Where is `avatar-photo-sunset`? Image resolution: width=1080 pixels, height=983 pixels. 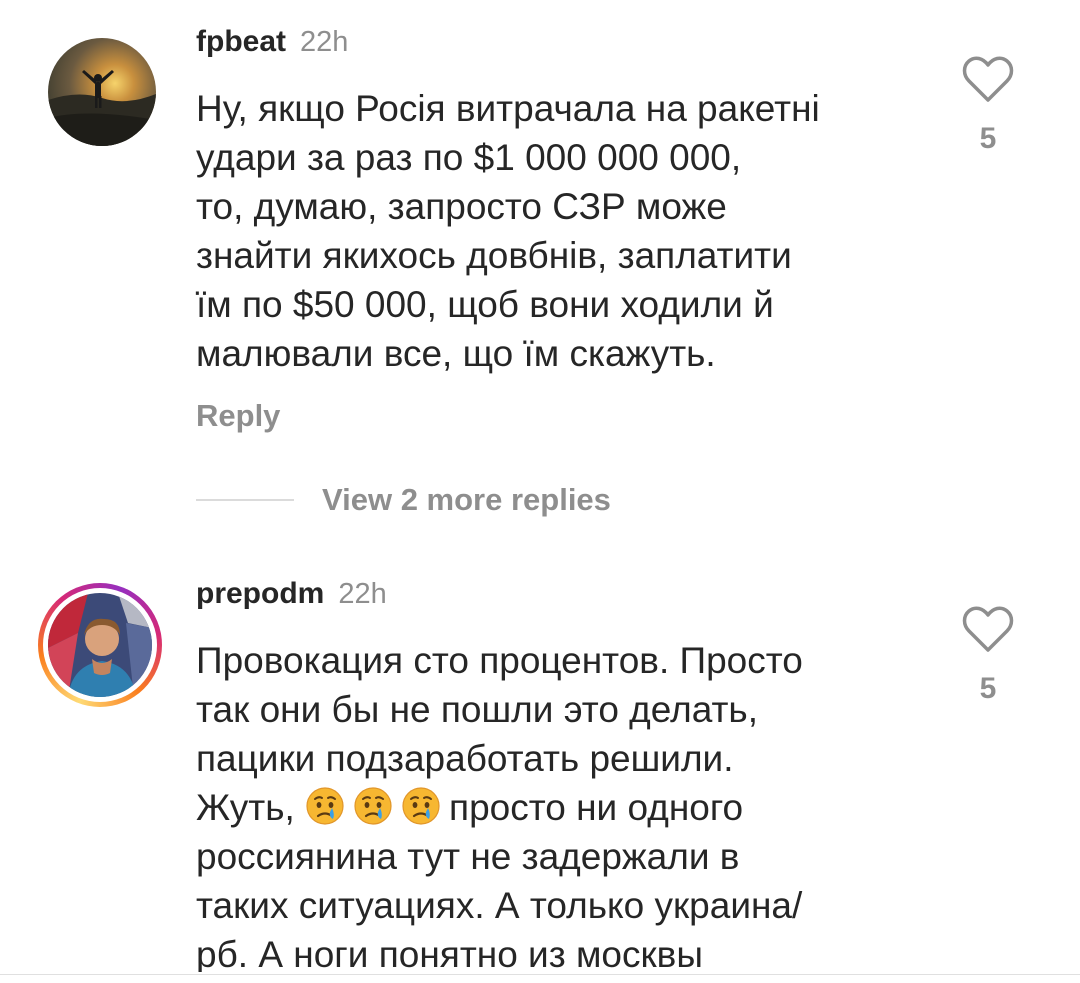 avatar-photo-sunset is located at coordinates (102, 92).